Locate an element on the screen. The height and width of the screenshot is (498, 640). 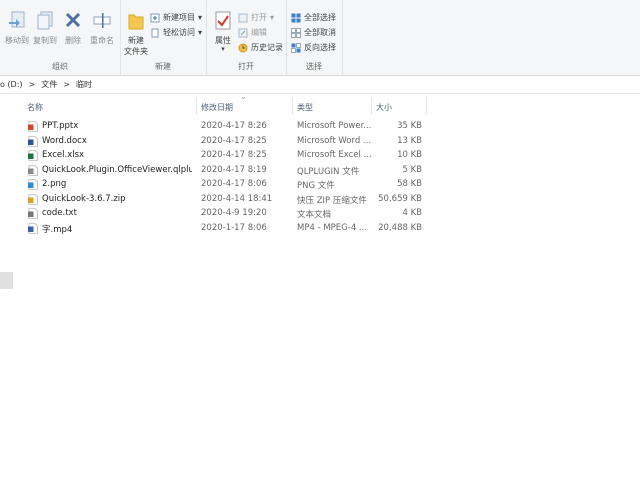
invert-selection-label: 反向选择 is located at coordinates (320, 47).